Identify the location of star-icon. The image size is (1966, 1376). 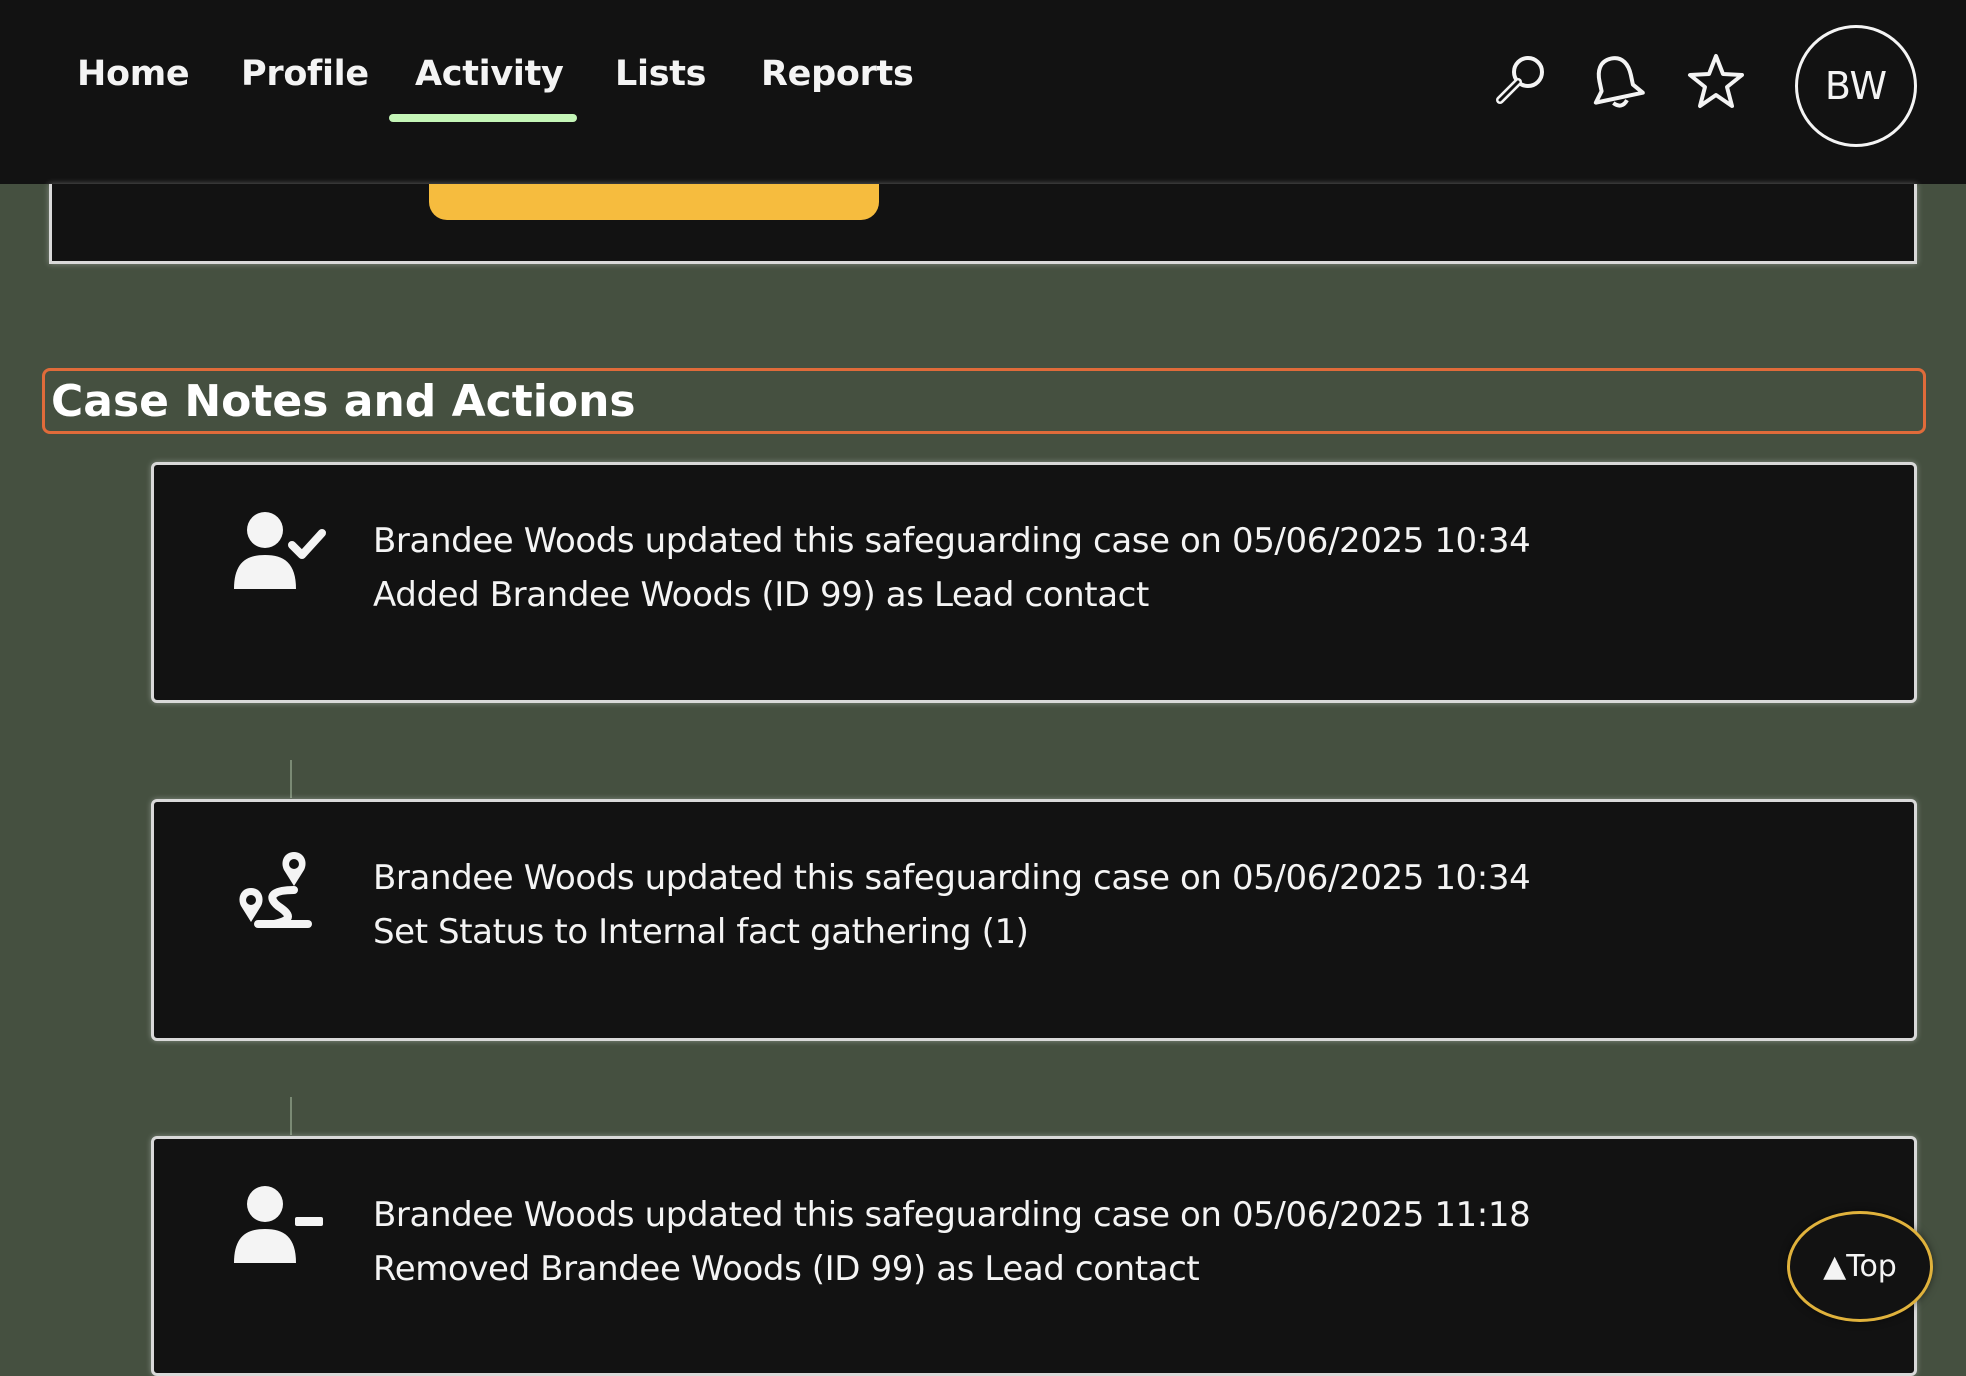
(1716, 82).